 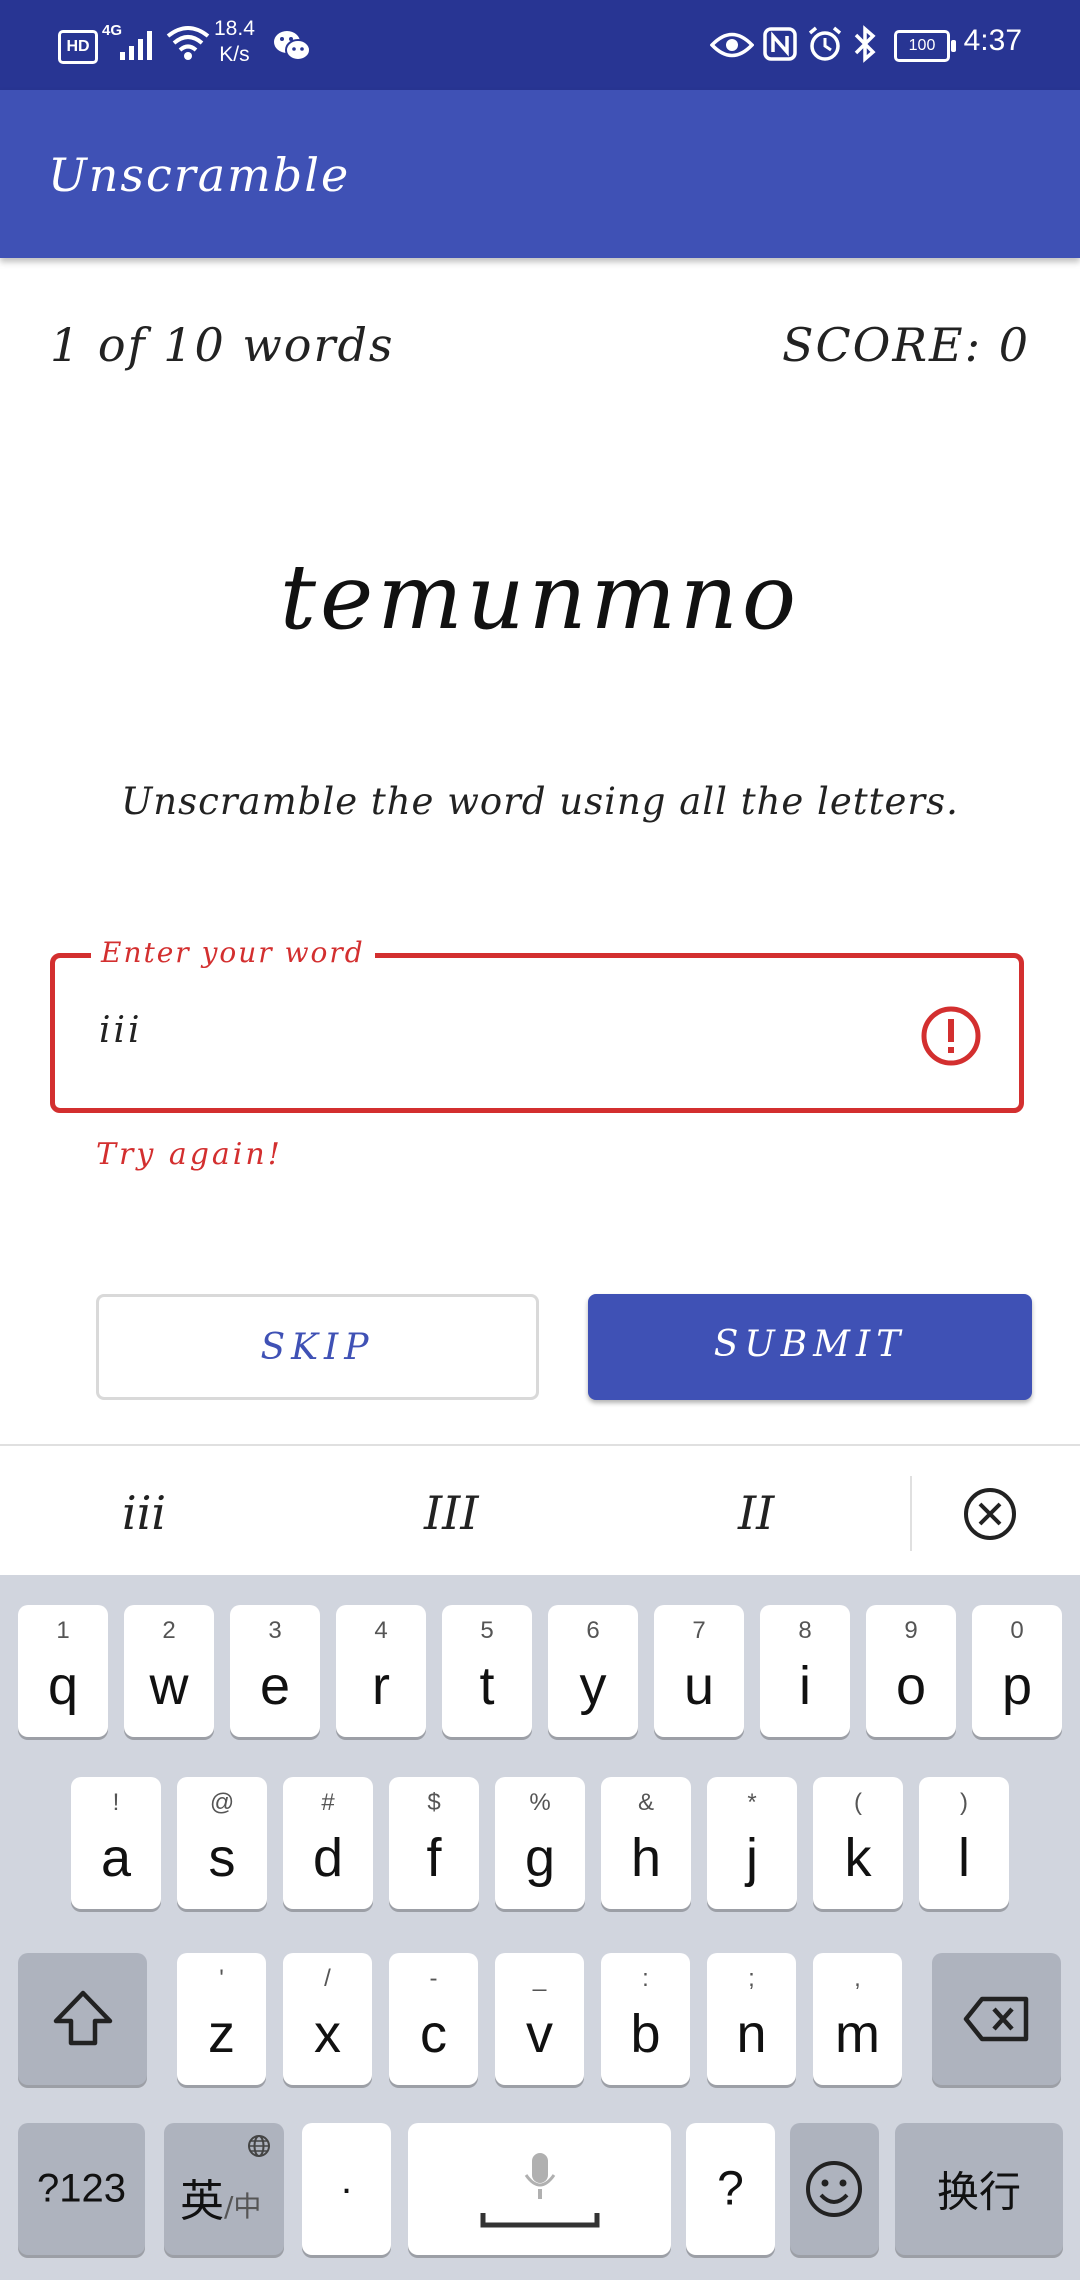 What do you see at coordinates (317, 1347) in the screenshot?
I see `skip-button: SKIP` at bounding box center [317, 1347].